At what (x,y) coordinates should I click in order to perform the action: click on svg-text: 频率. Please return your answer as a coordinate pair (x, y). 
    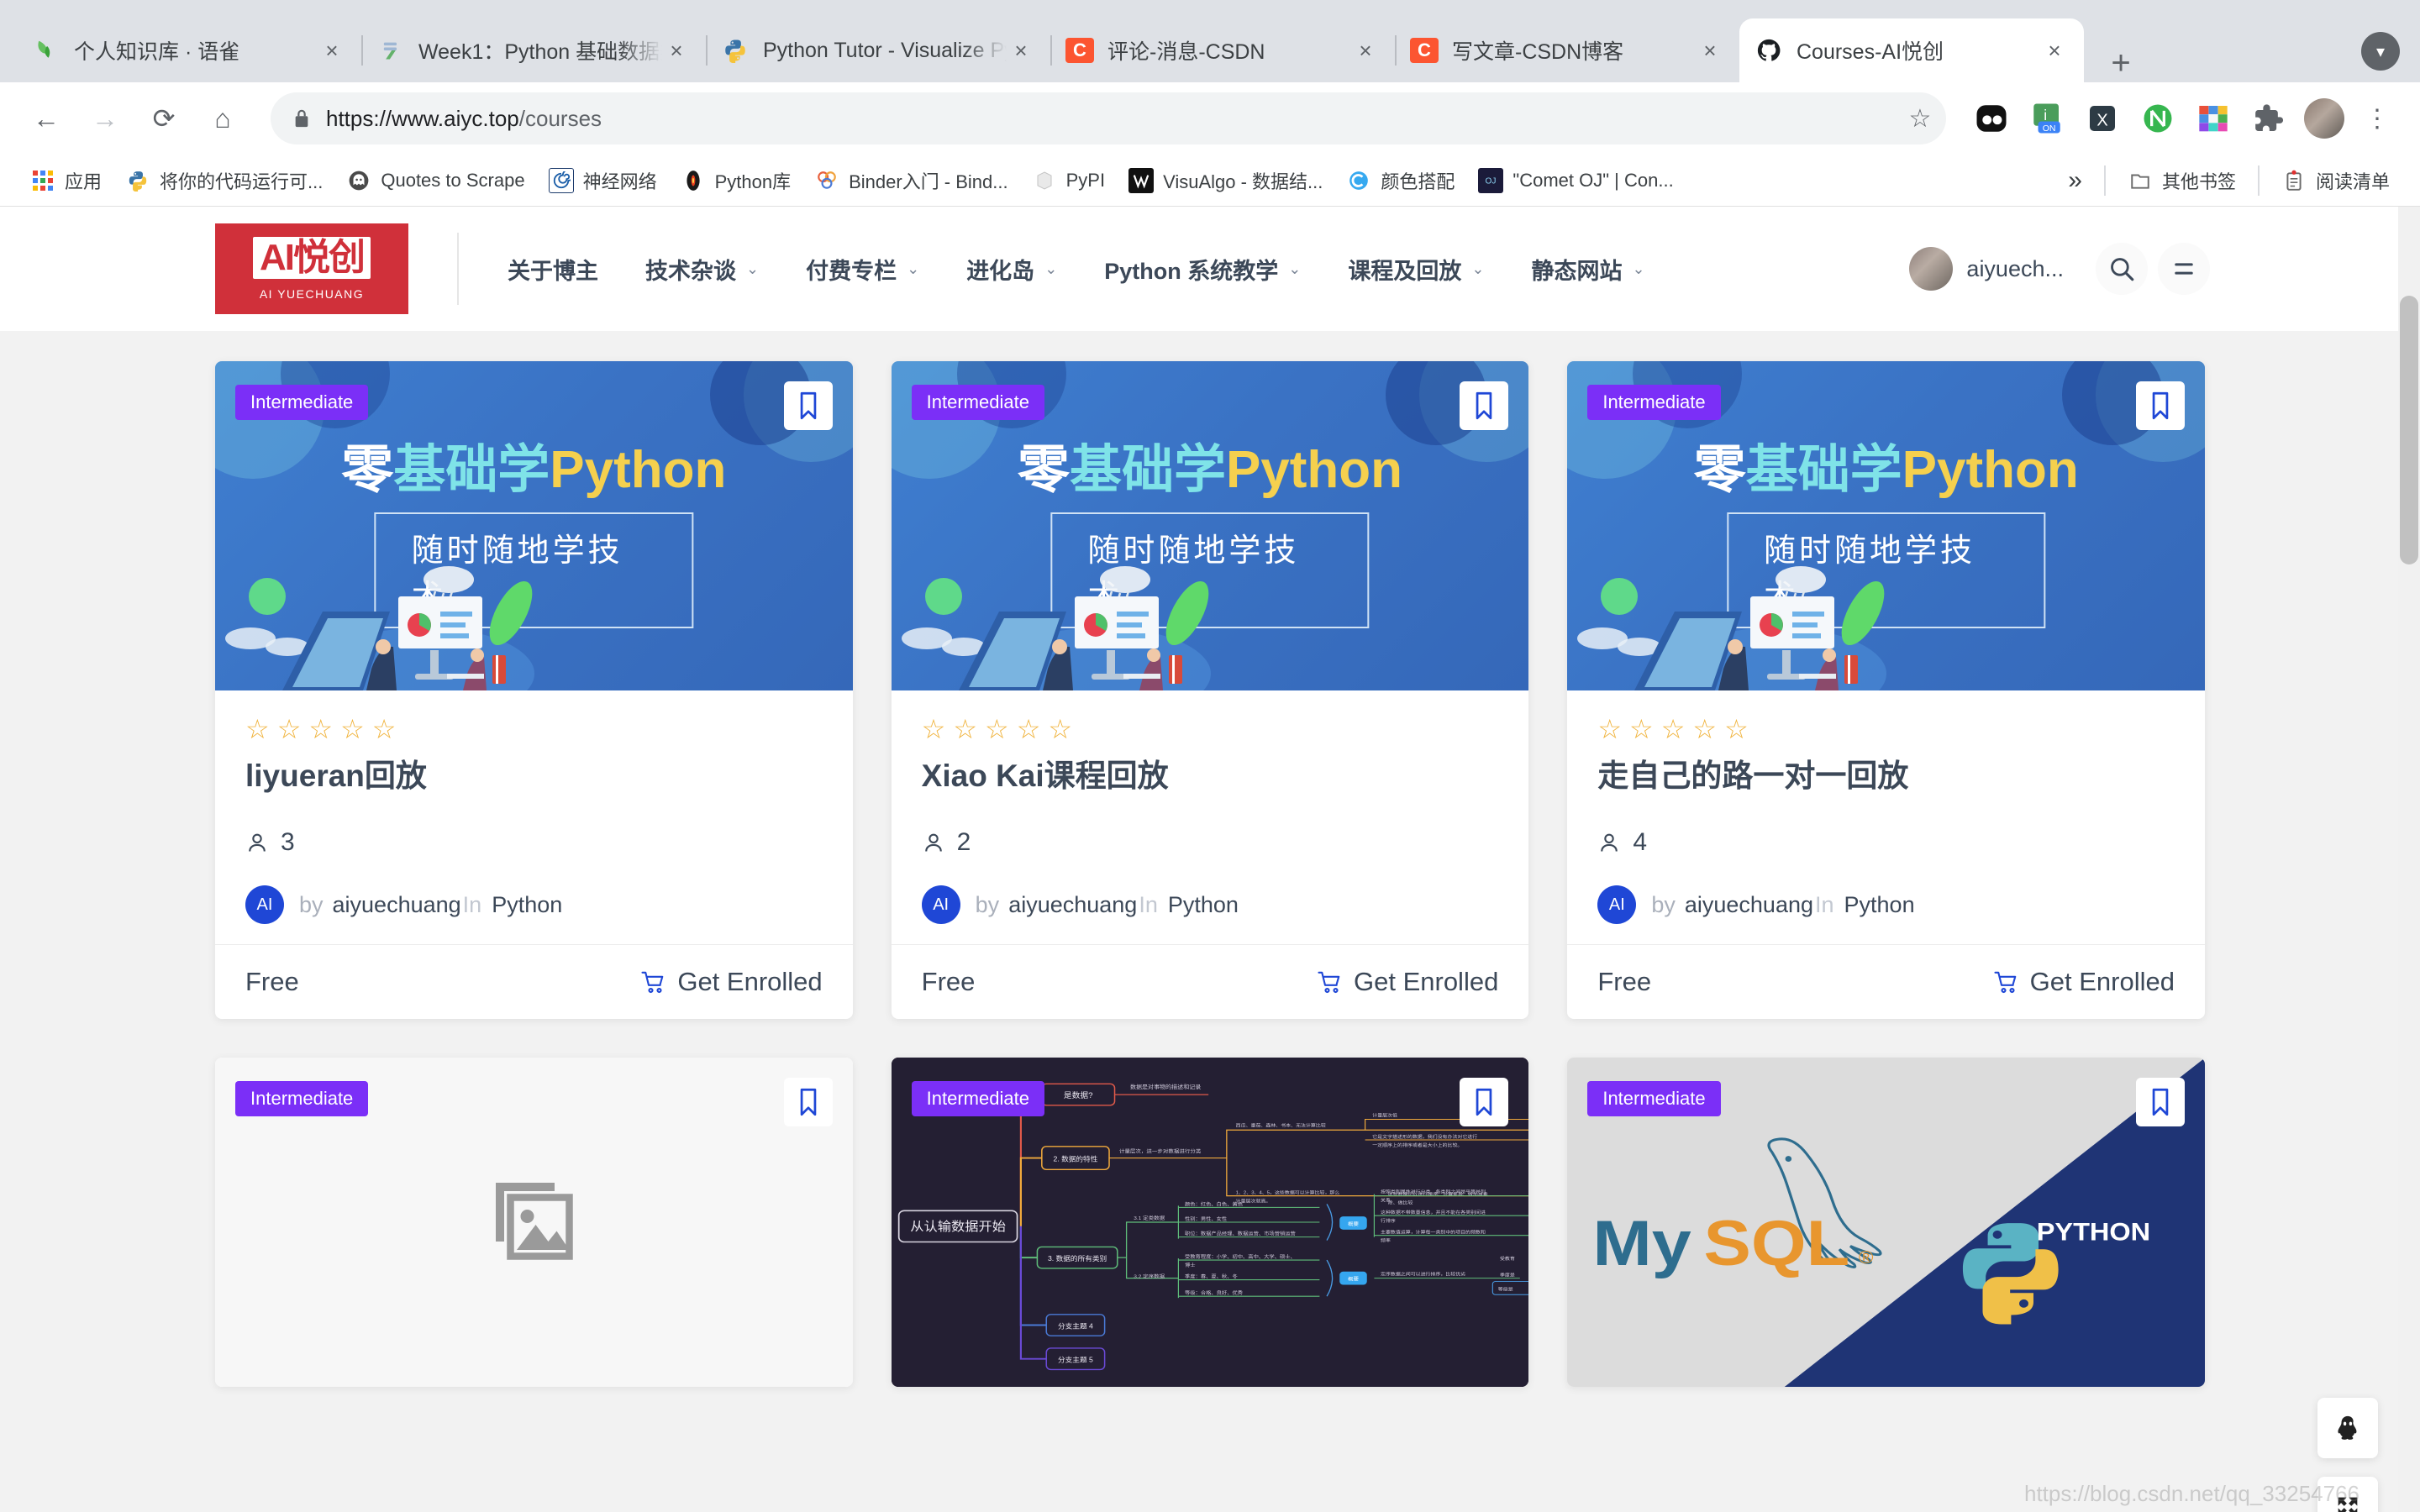
    Looking at the image, I should click on (1386, 1240).